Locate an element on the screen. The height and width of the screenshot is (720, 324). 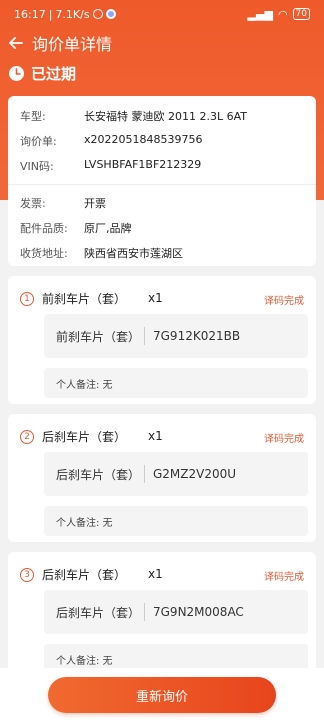
status-label: 已过期 is located at coordinates (54, 74).